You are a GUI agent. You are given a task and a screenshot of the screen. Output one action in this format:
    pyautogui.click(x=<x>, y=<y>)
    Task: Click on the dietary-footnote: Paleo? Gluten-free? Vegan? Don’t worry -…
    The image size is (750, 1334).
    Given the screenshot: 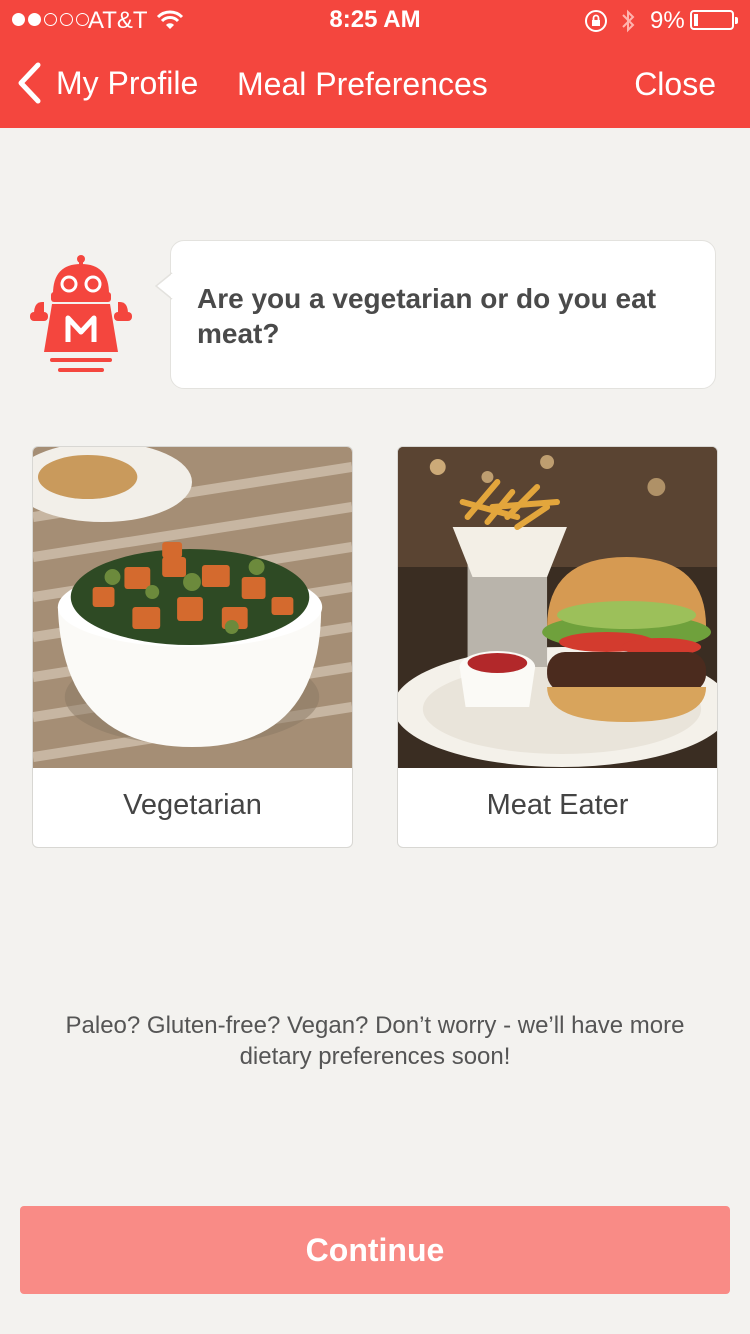 What is the action you would take?
    pyautogui.click(x=375, y=1041)
    